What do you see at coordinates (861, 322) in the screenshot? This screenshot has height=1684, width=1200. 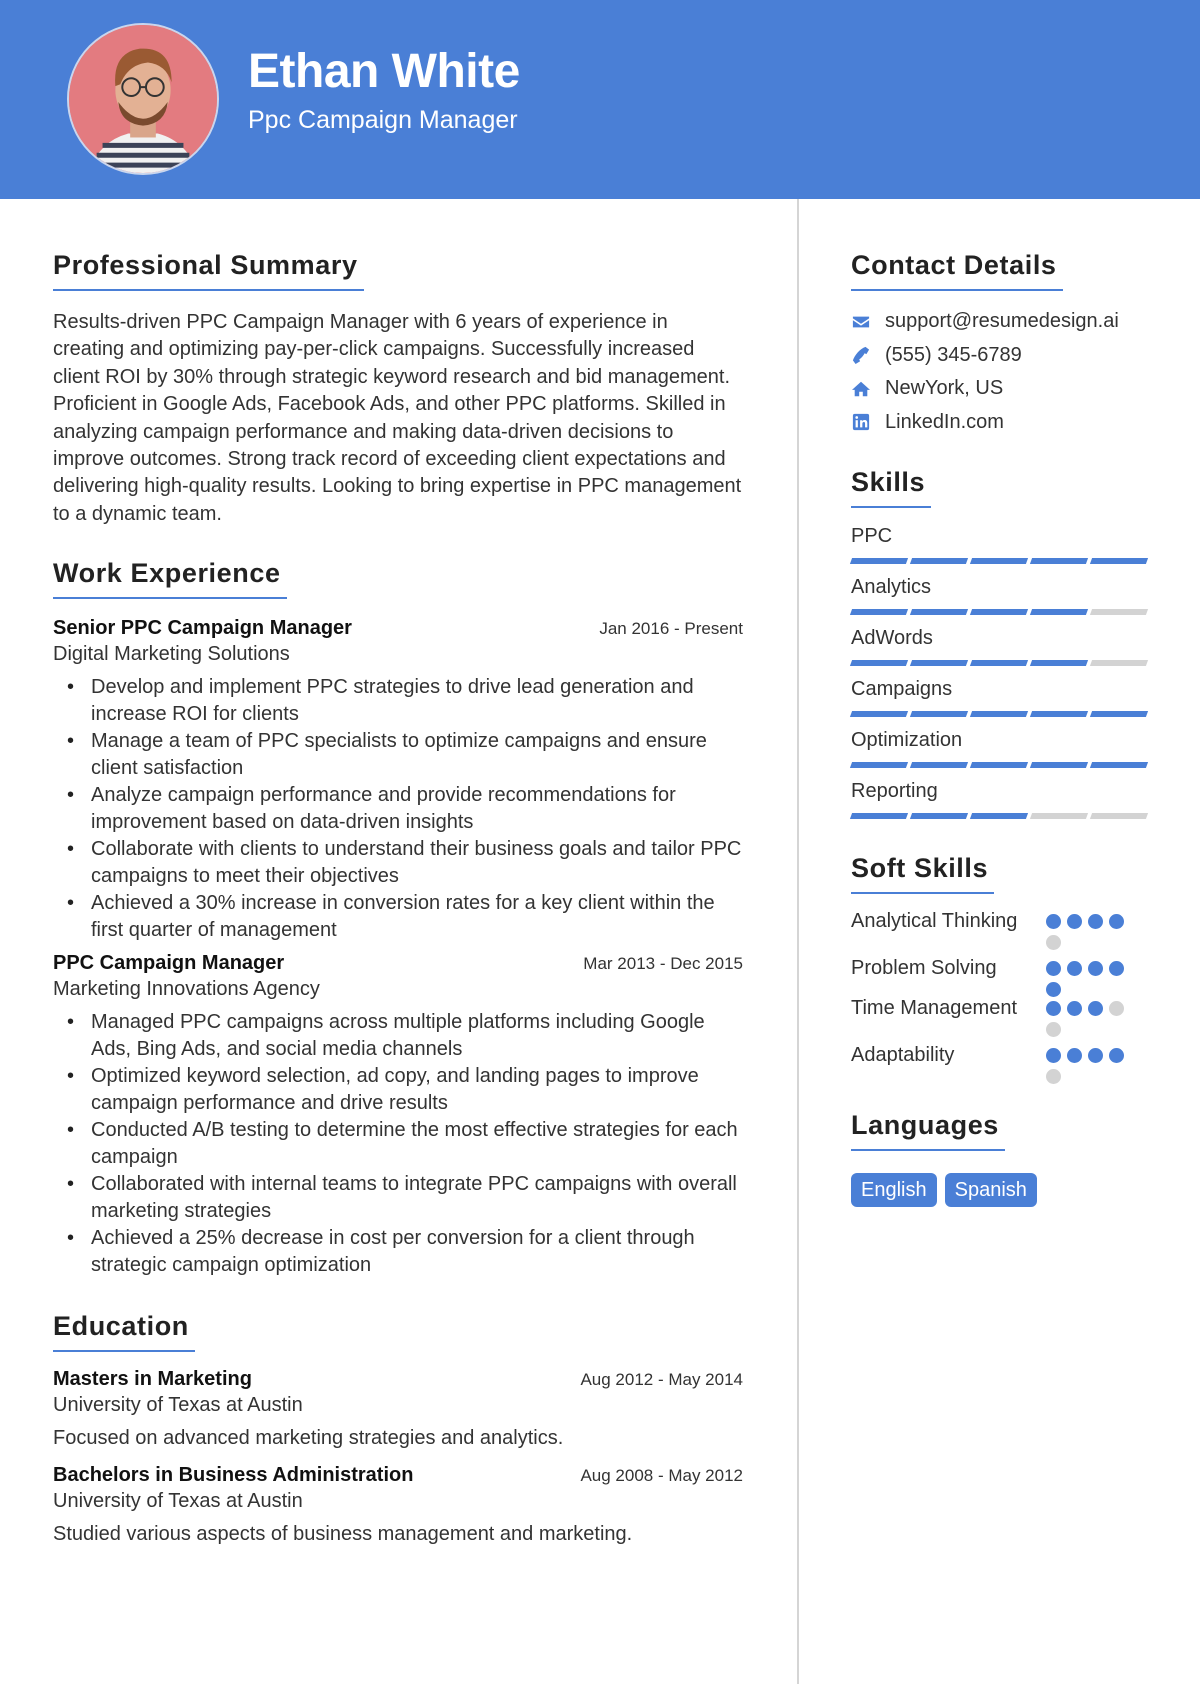 I see `envelope-icon` at bounding box center [861, 322].